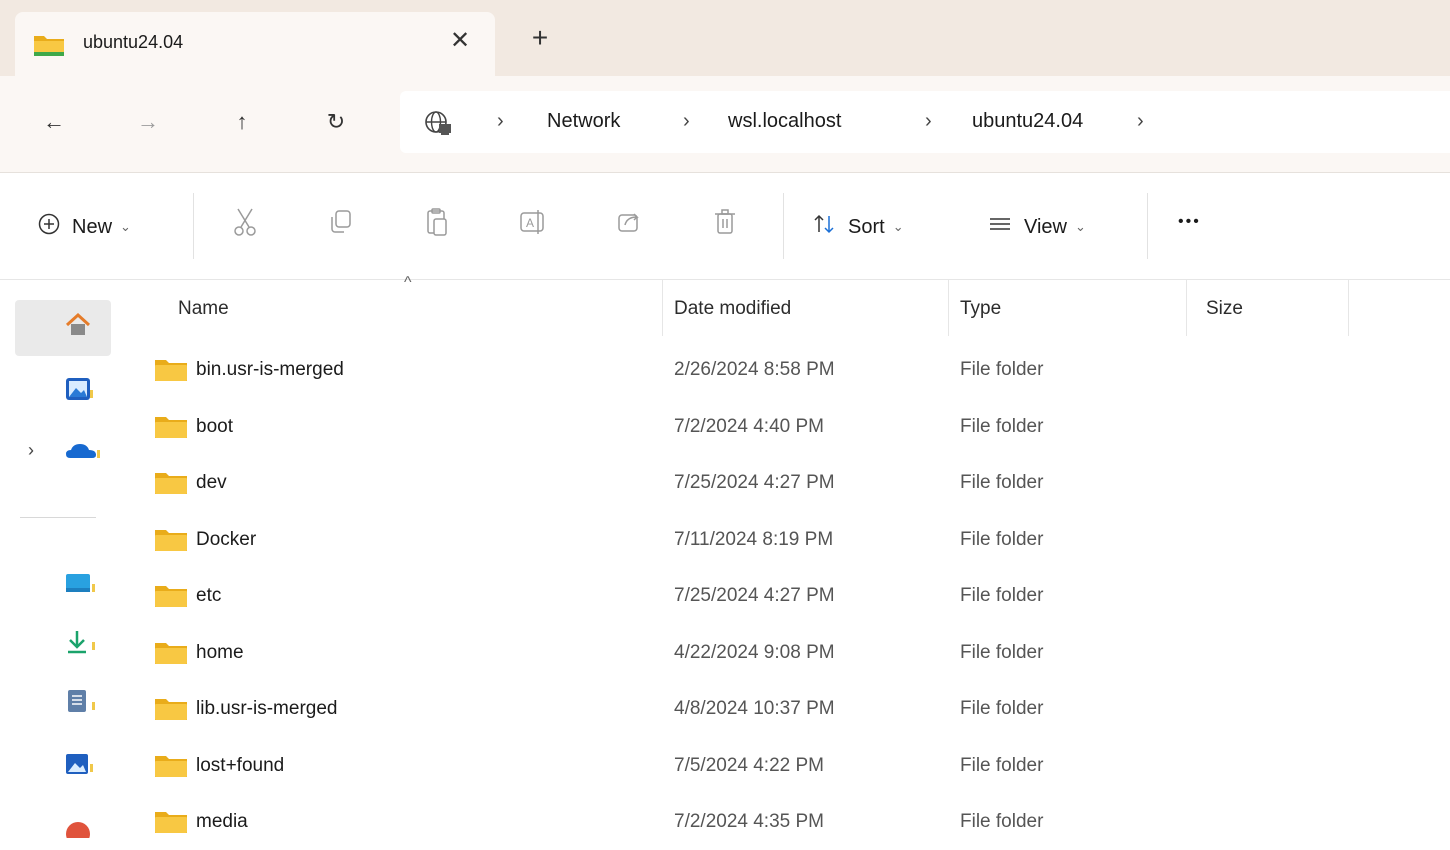  I want to click on file-name: lib.usr-is-merged, so click(267, 708).